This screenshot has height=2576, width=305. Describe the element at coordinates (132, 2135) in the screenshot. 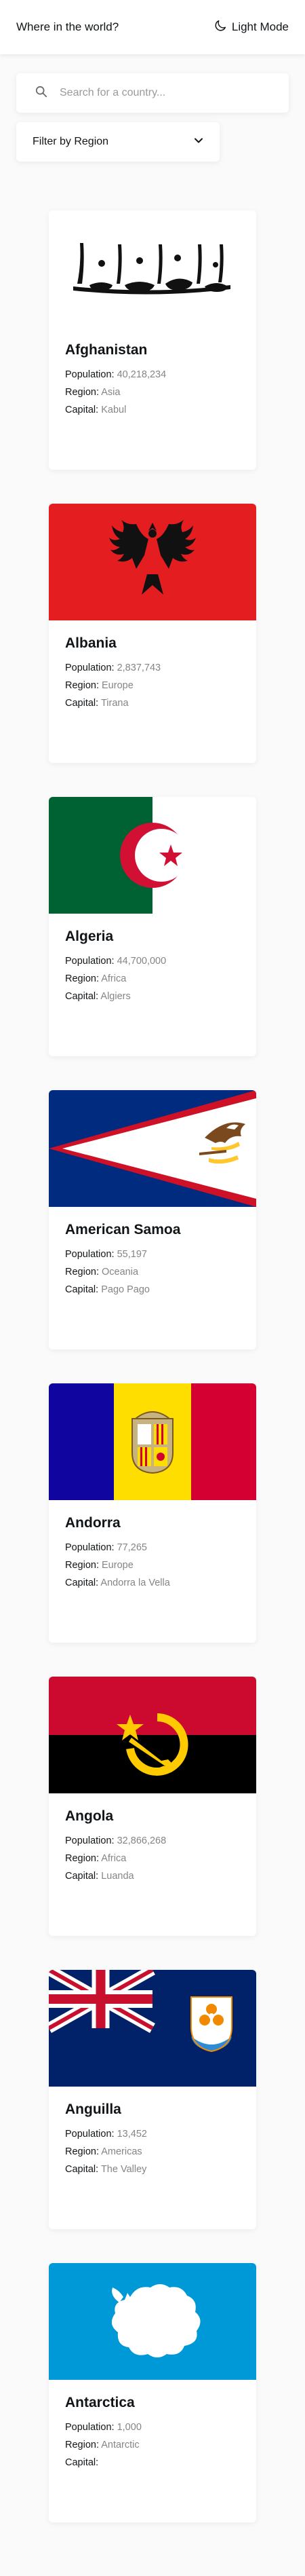

I see `population-value: 13,452` at that location.